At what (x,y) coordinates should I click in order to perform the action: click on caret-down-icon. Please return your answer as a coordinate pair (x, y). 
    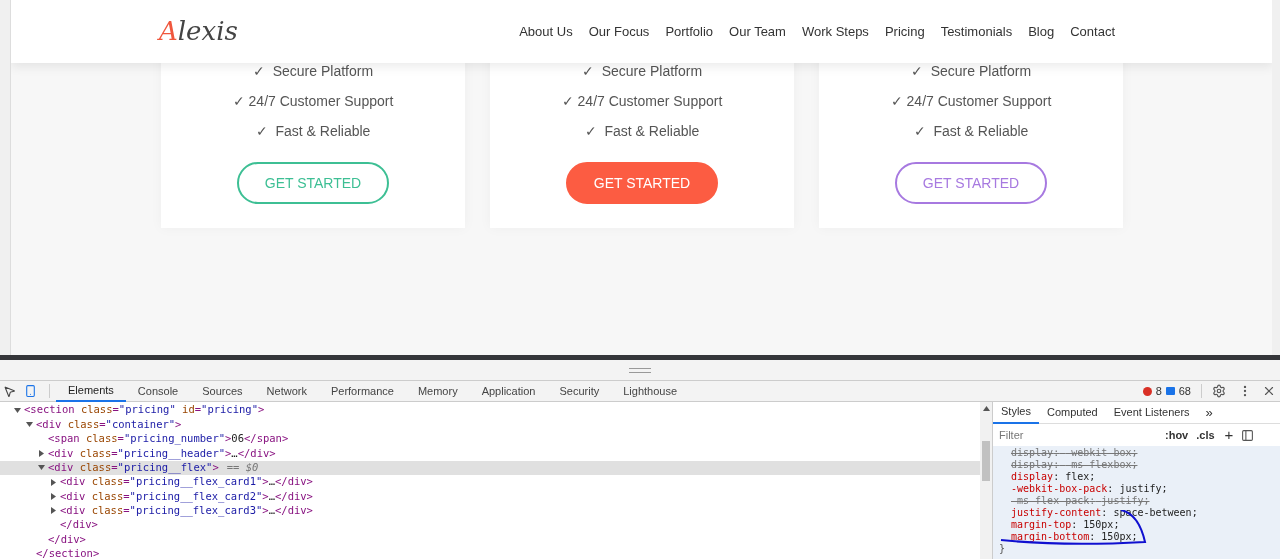
    Looking at the image, I should click on (41, 468).